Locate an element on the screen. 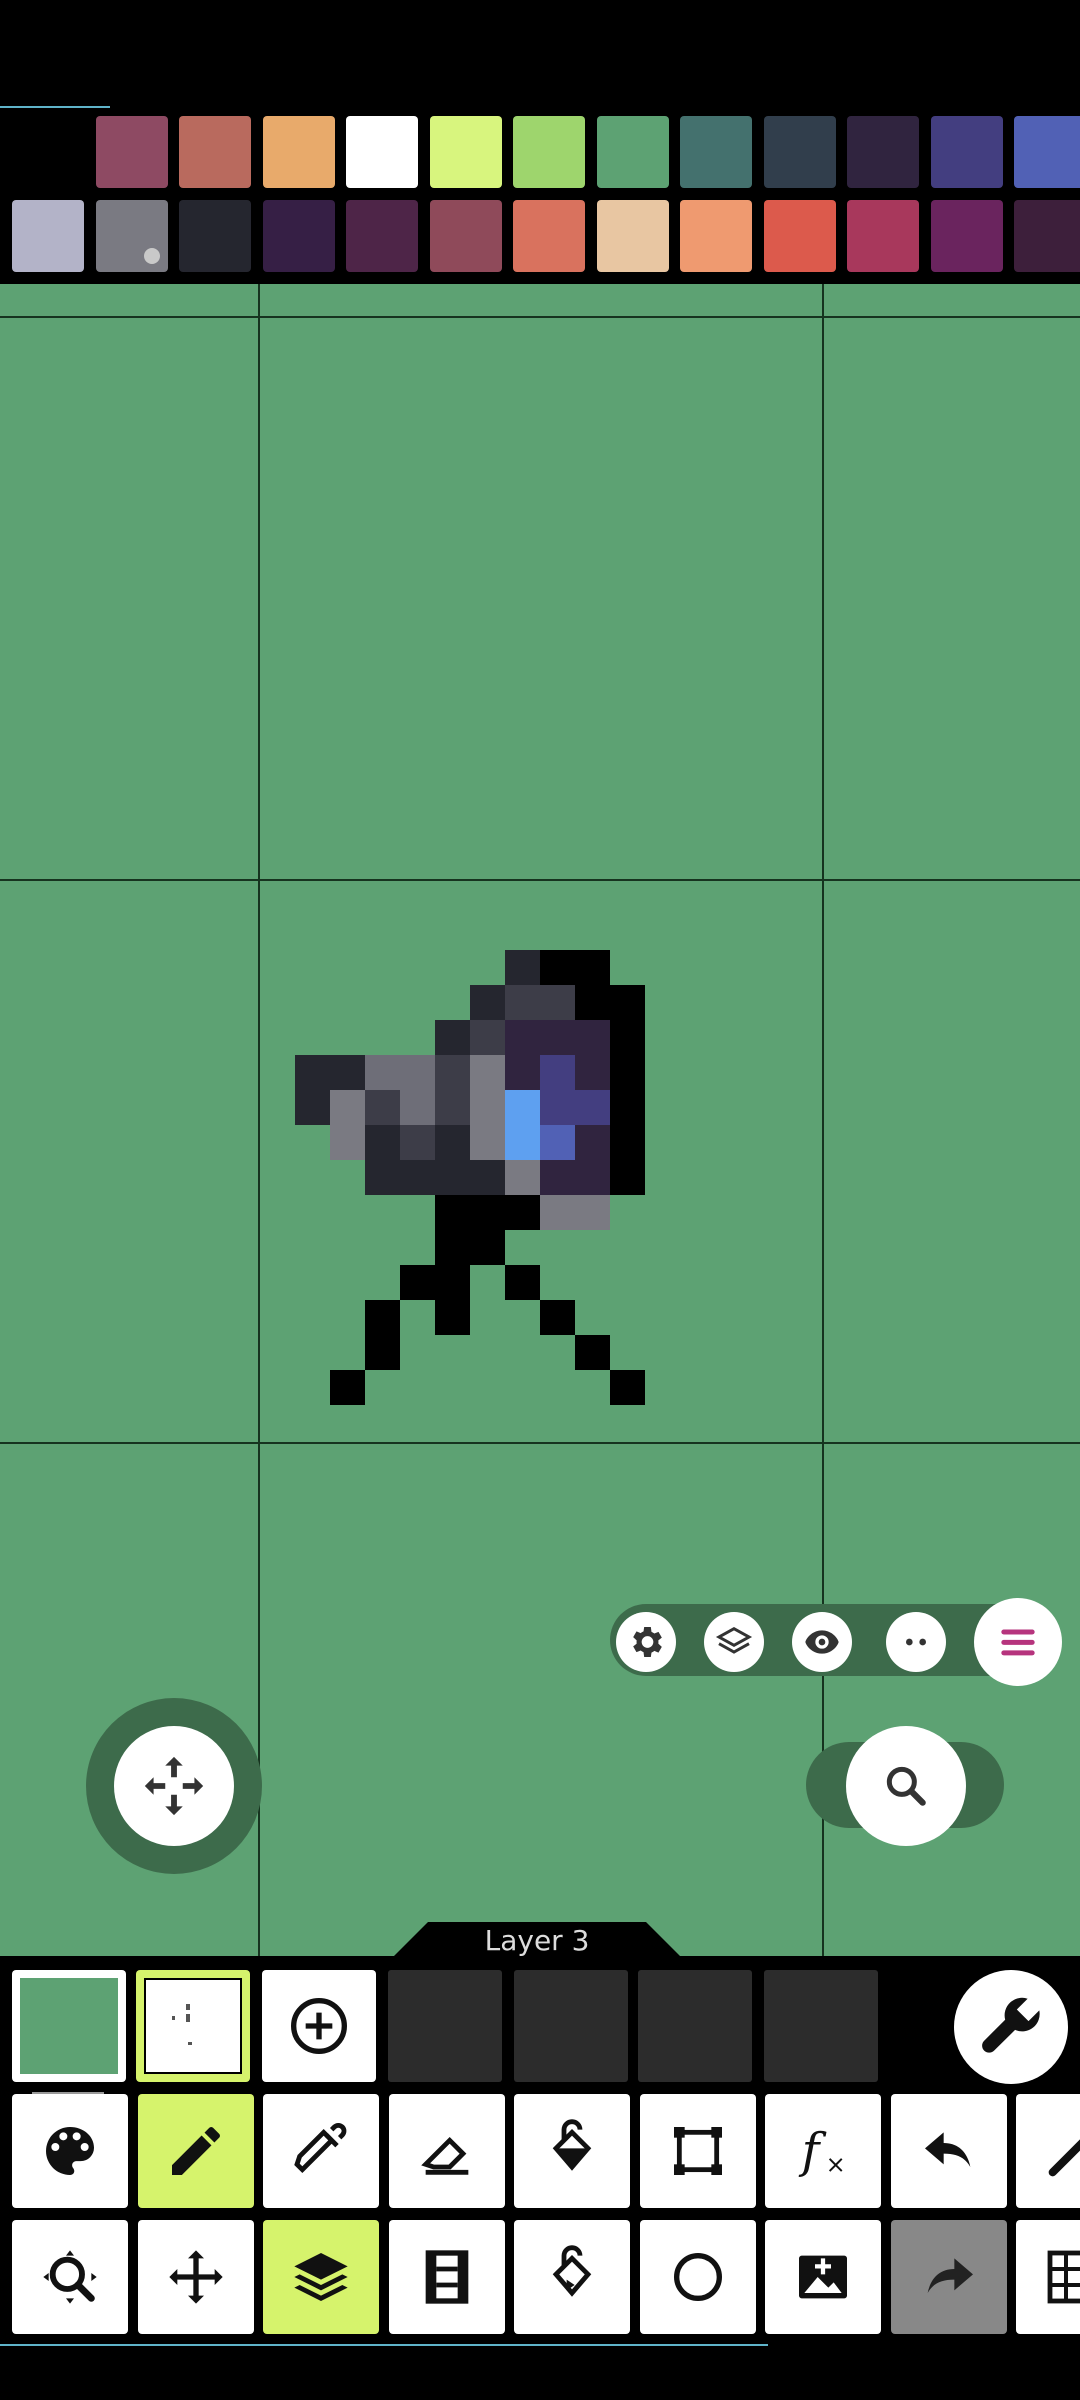 This screenshot has width=1080, height=2400. move-arrows-icon is located at coordinates (174, 1786).